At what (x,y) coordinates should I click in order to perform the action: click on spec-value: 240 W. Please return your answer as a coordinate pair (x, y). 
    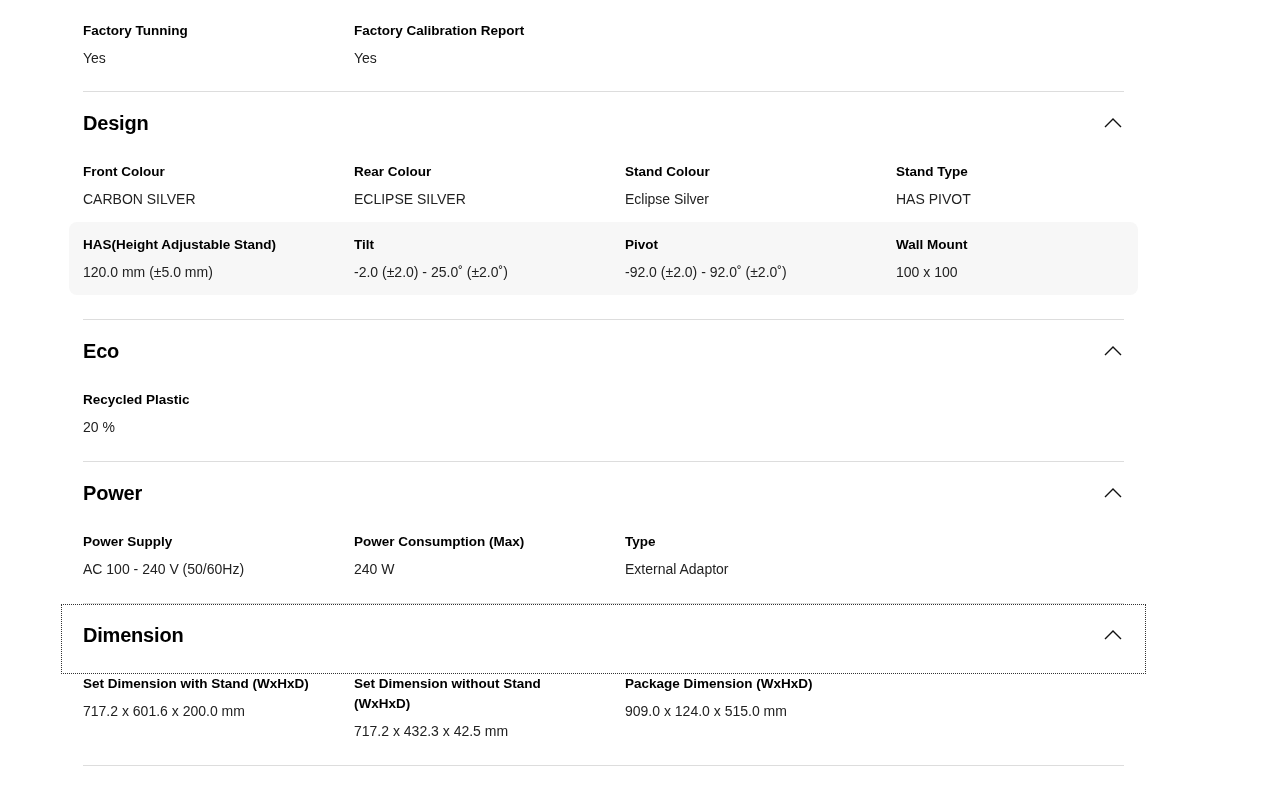
    Looking at the image, I should click on (375, 569).